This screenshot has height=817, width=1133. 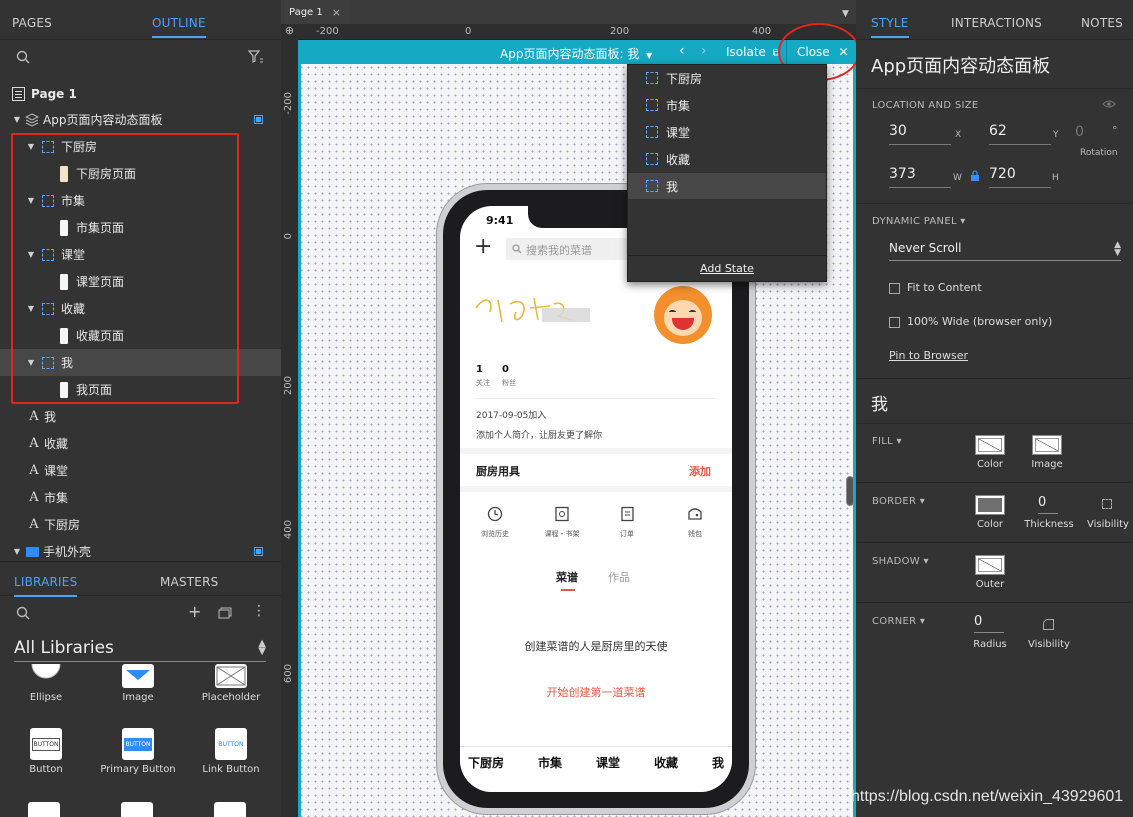 I want to click on heading1-widget-icon, so click(x=44, y=809).